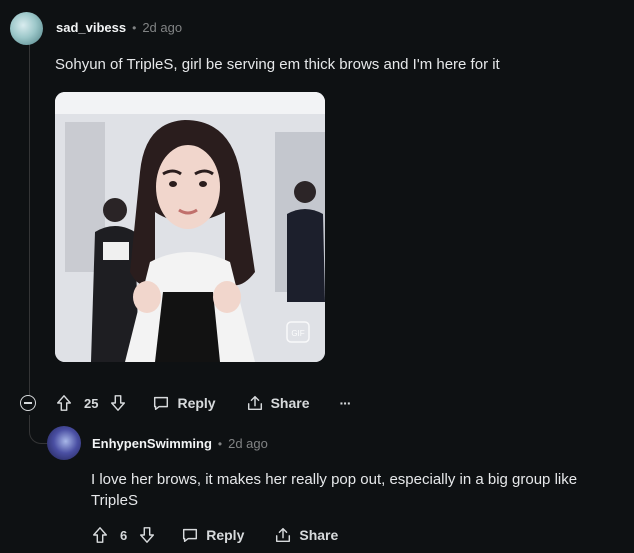 The height and width of the screenshot is (553, 634). What do you see at coordinates (64, 443) in the screenshot?
I see `reply-avatar` at bounding box center [64, 443].